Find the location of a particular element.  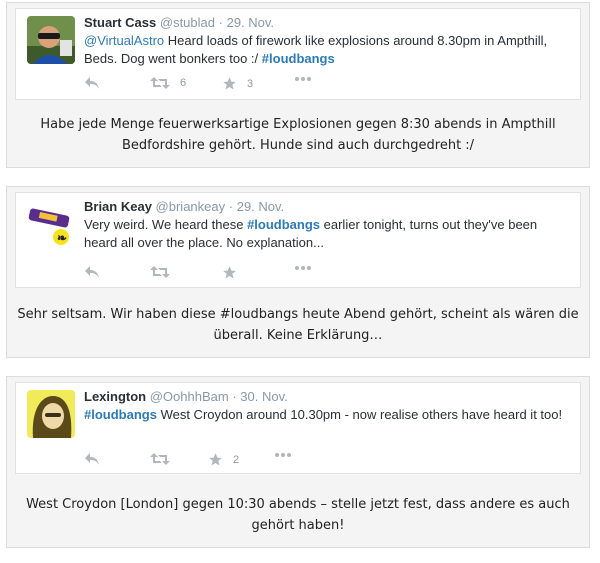

tweet-header: Stuart Cass @stublad · 29. Nov. is located at coordinates (179, 22).